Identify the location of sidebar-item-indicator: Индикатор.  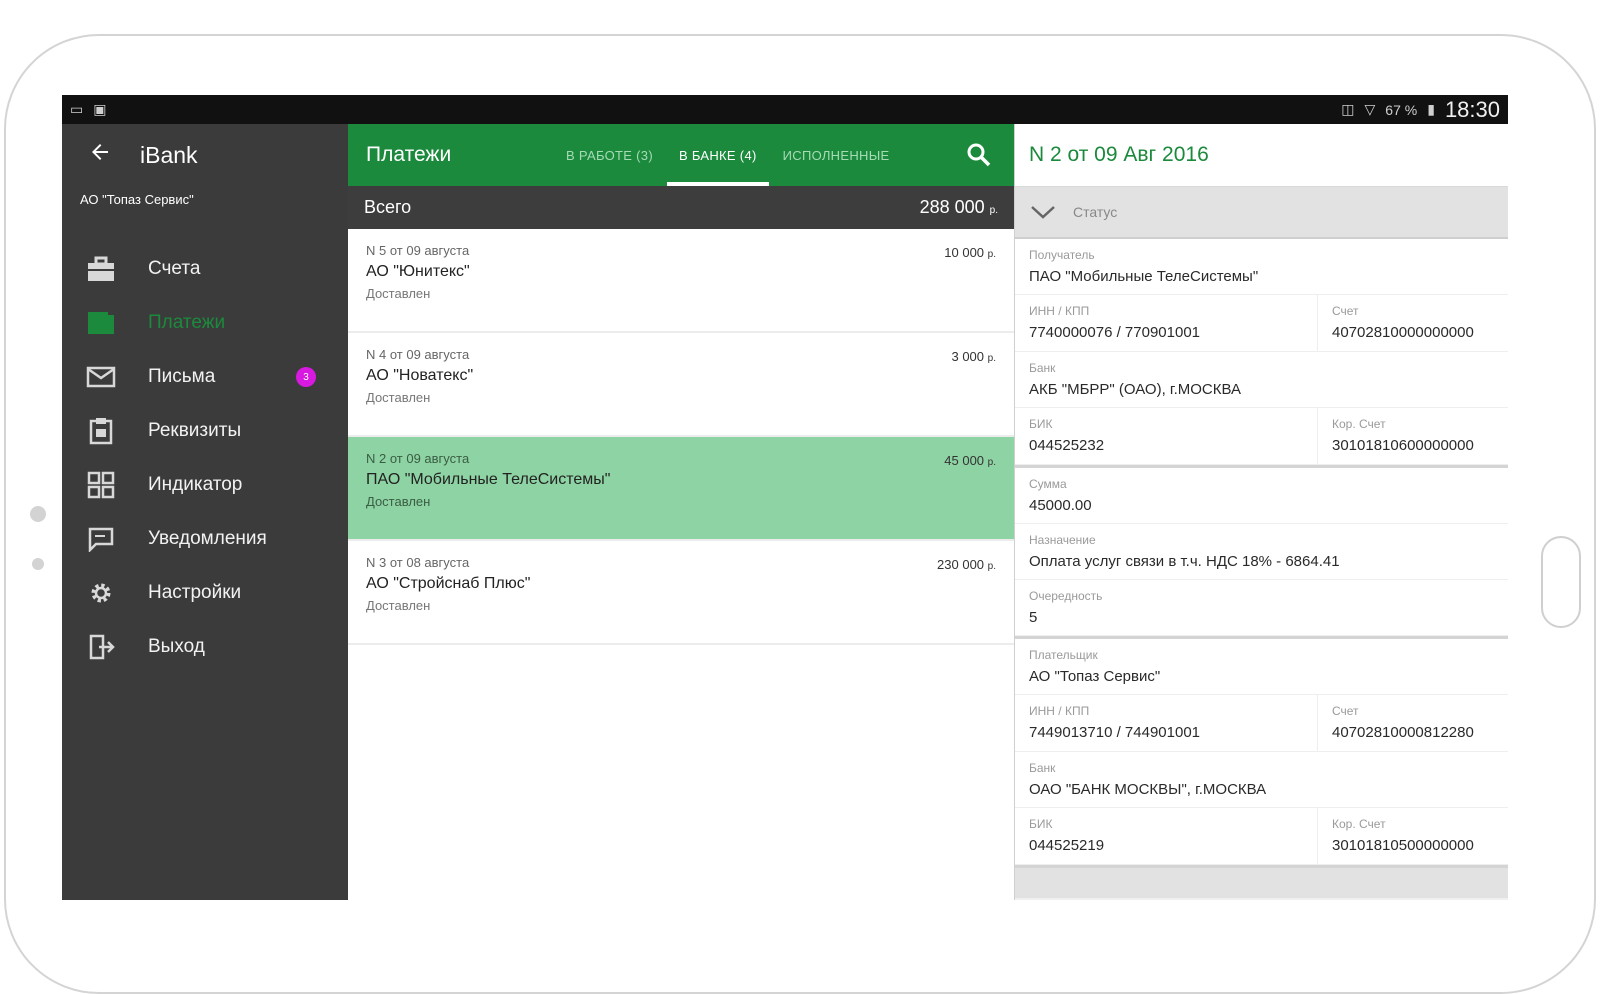
(205, 485).